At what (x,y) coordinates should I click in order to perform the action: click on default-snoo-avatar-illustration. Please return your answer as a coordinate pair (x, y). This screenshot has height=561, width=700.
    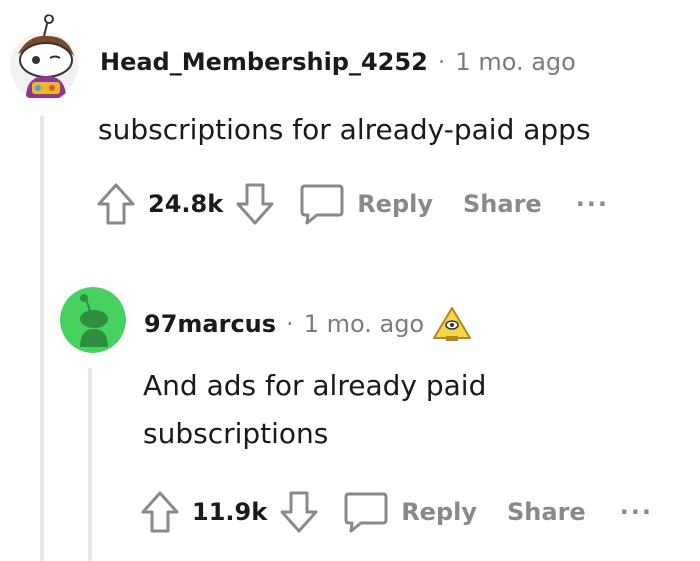
    Looking at the image, I should click on (93, 320).